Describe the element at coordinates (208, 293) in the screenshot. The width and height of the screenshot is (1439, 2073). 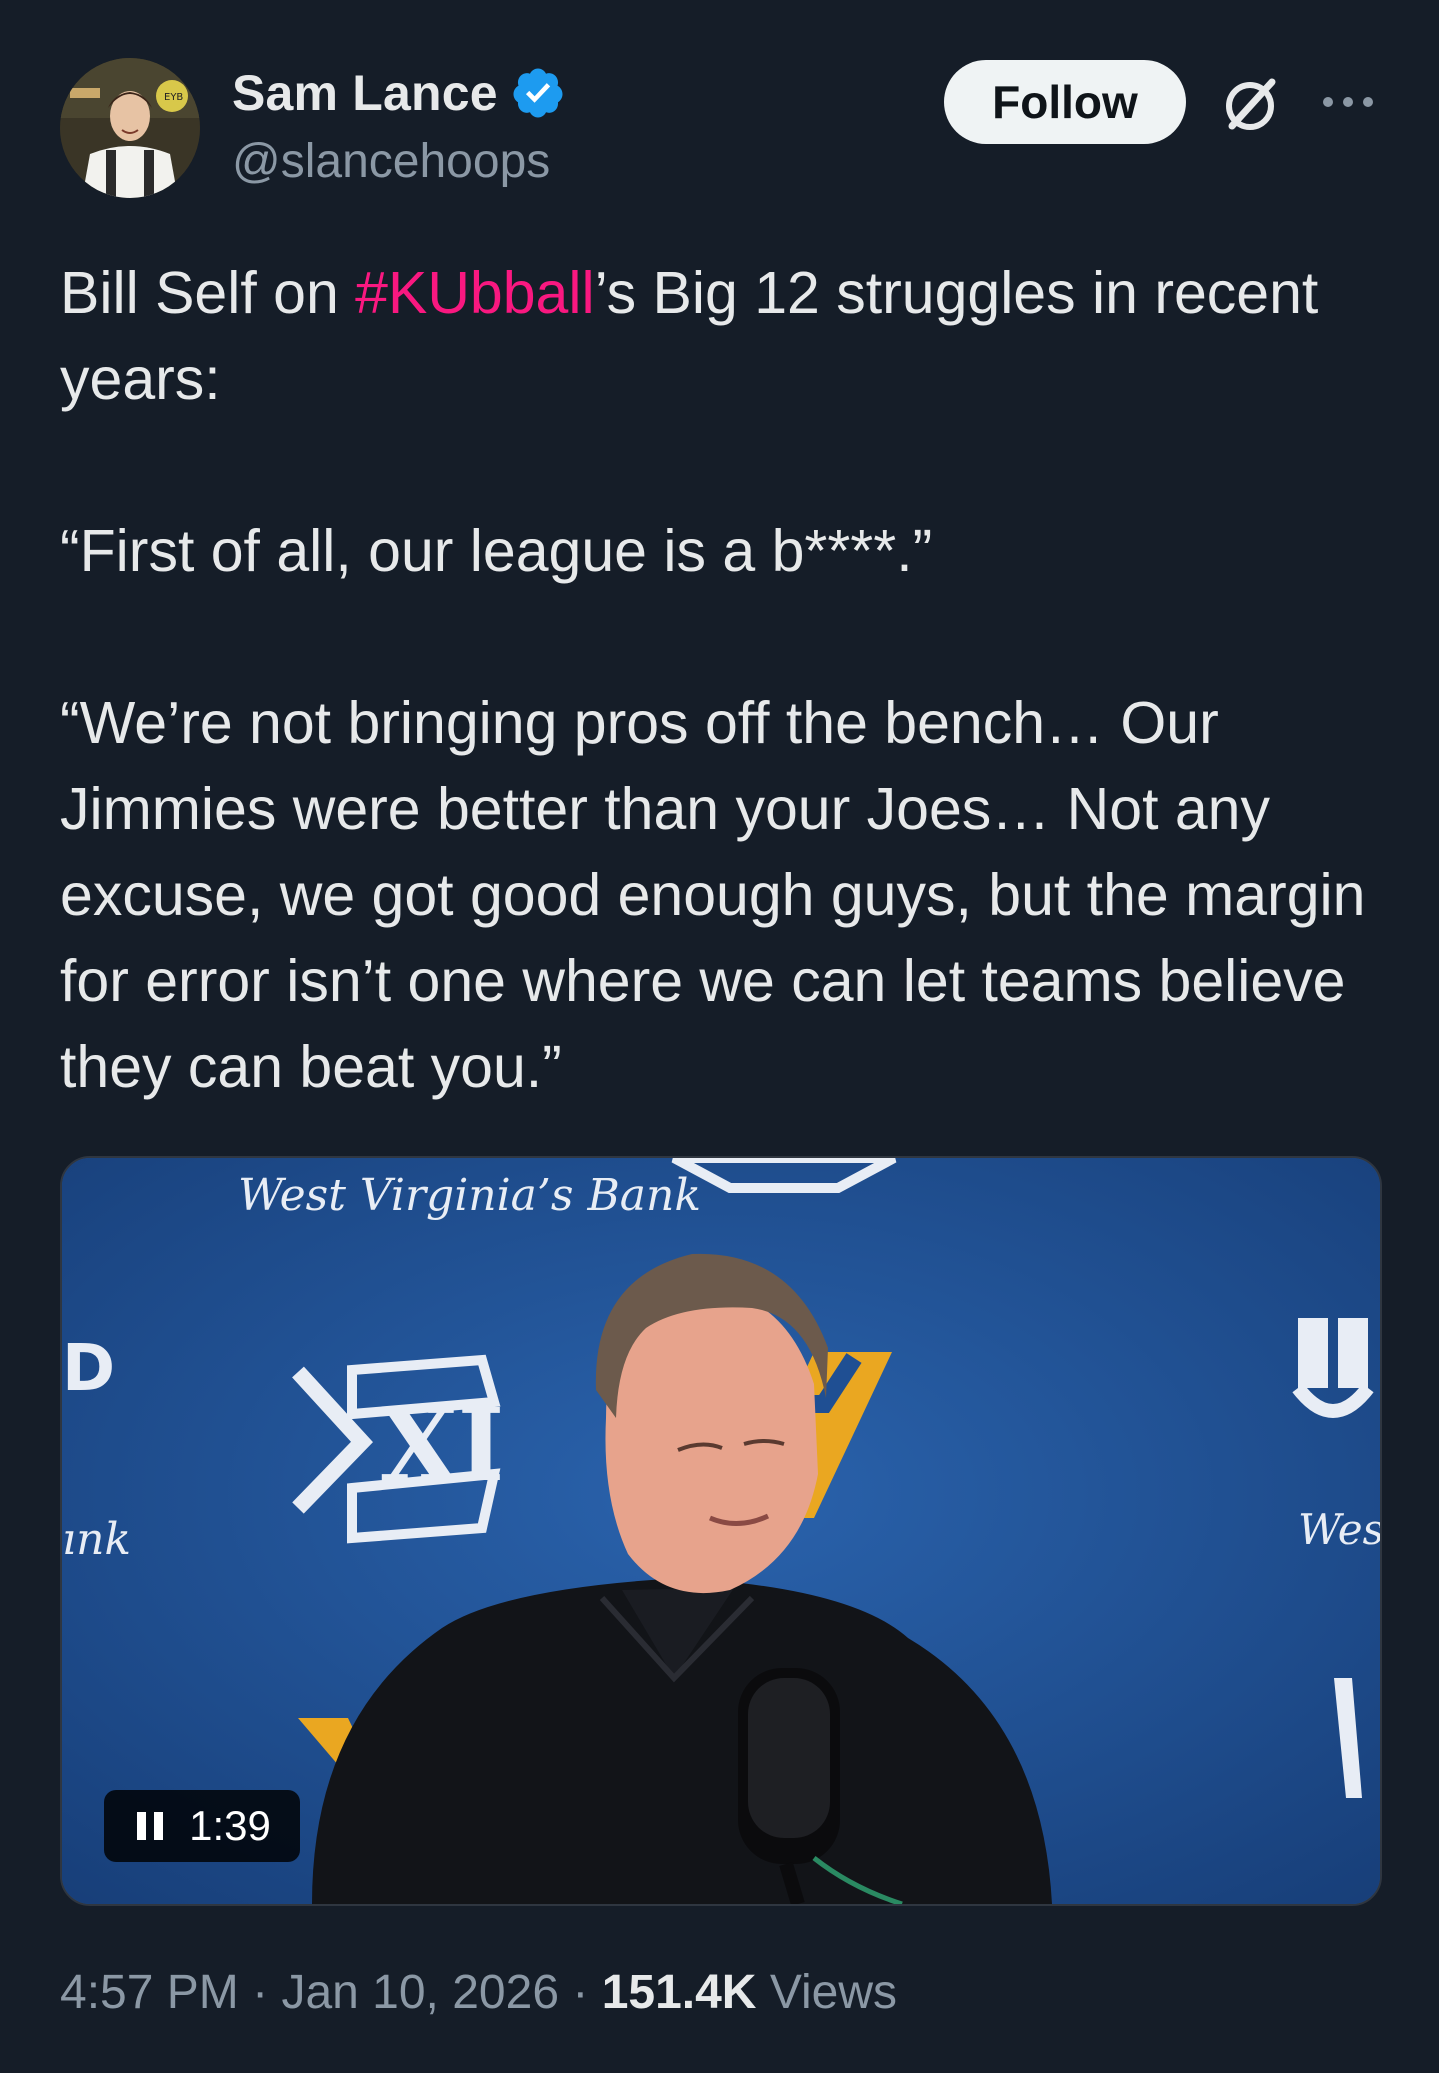
I see `tweet-intro-pre: Bill Self on` at that location.